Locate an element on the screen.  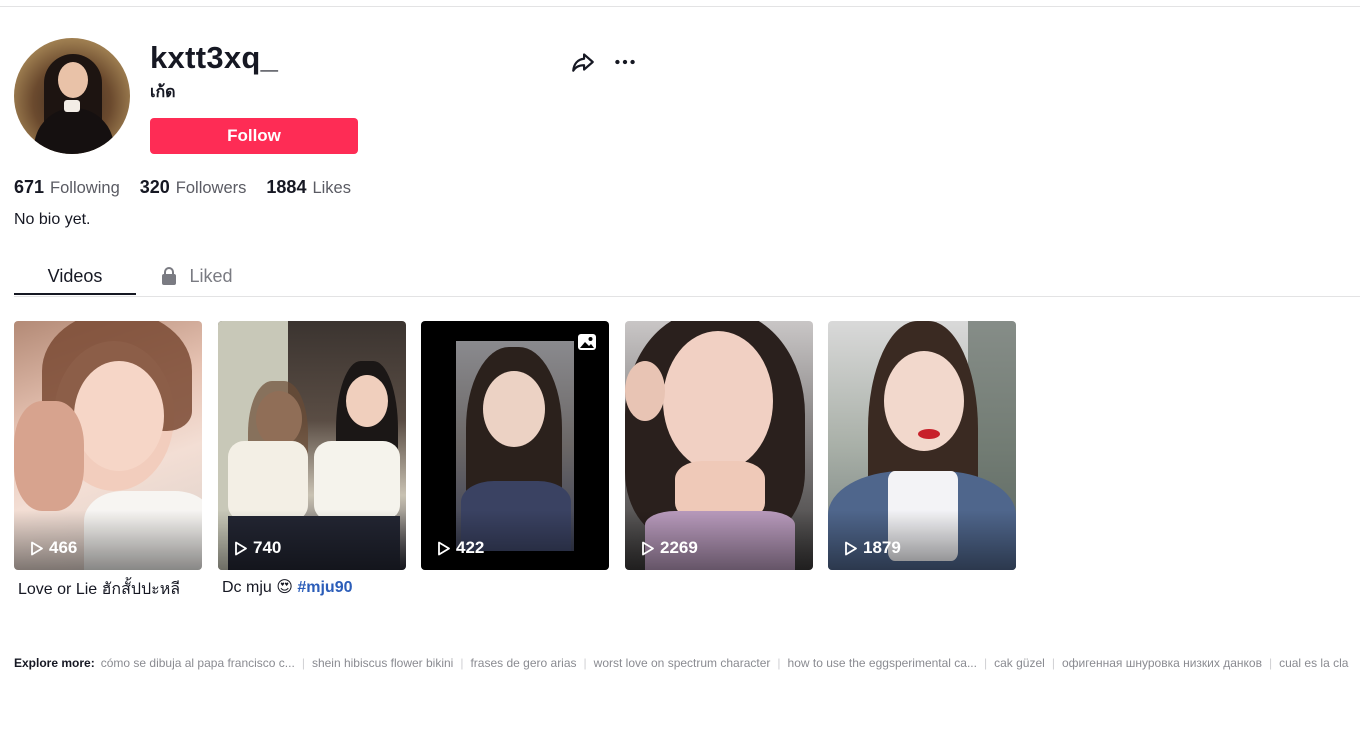
explore-link: cual es la cla is located at coordinates (1313, 663).